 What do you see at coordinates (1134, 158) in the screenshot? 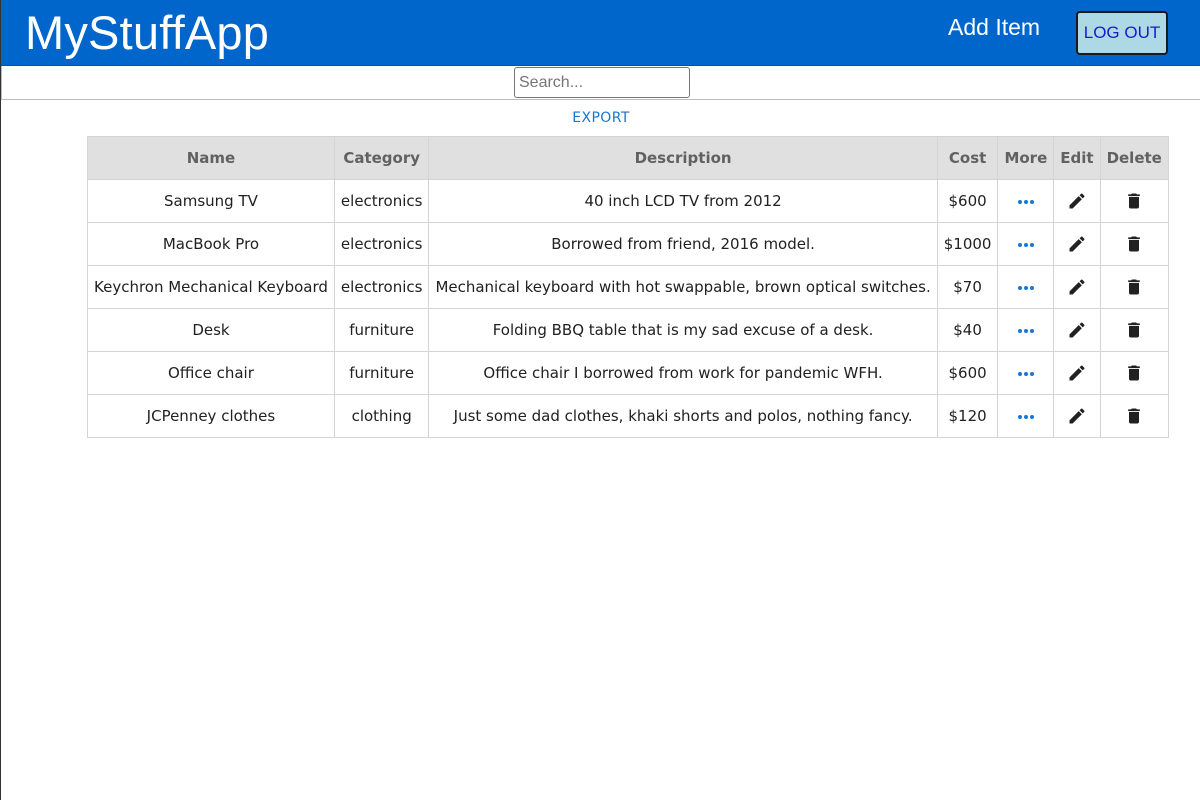
I see `column-header-delete: Delete` at bounding box center [1134, 158].